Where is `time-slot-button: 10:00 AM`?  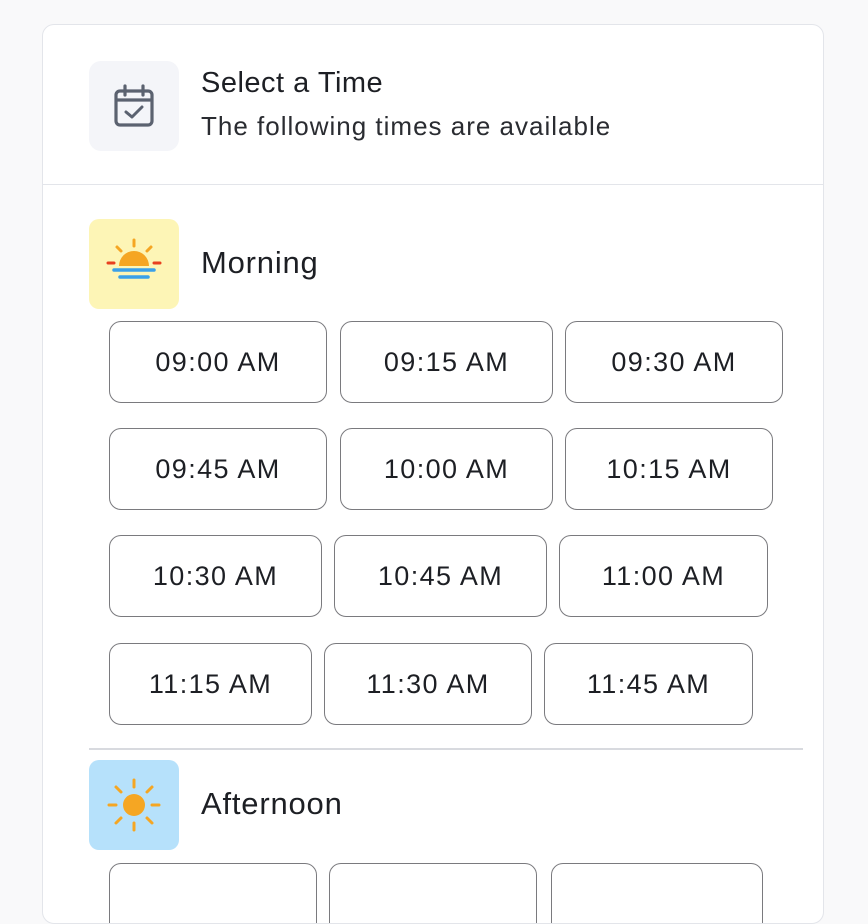
time-slot-button: 10:00 AM is located at coordinates (446, 469).